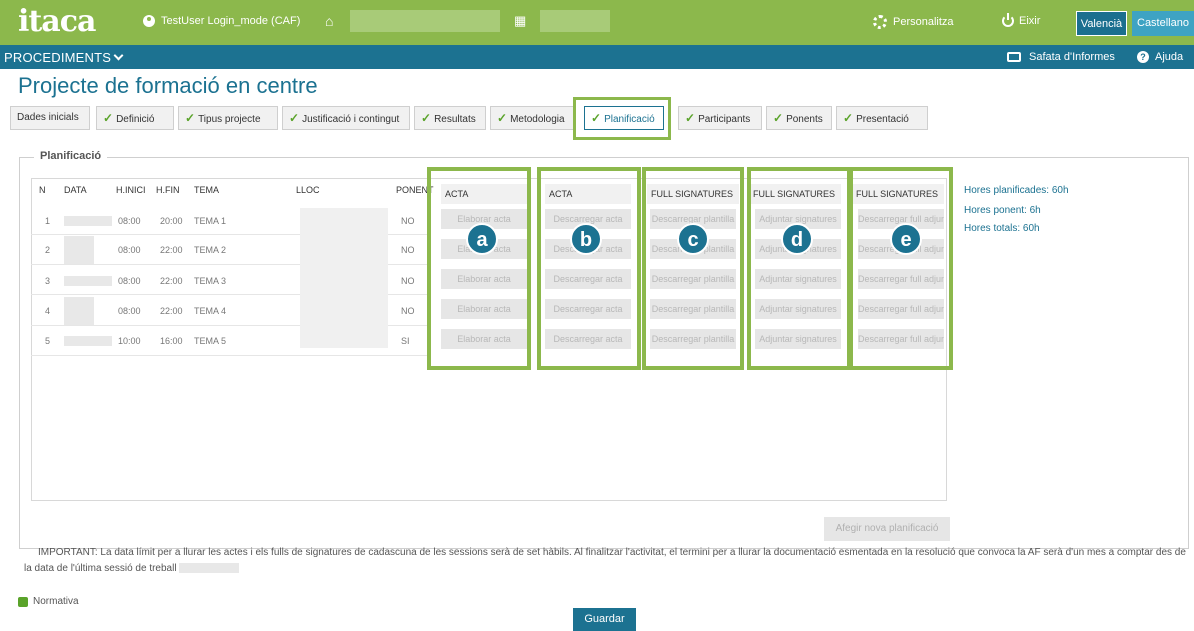 The image size is (1194, 631). Describe the element at coordinates (1002, 210) in the screenshot. I see `hores-ponent: Hores ponent: 6h` at that location.